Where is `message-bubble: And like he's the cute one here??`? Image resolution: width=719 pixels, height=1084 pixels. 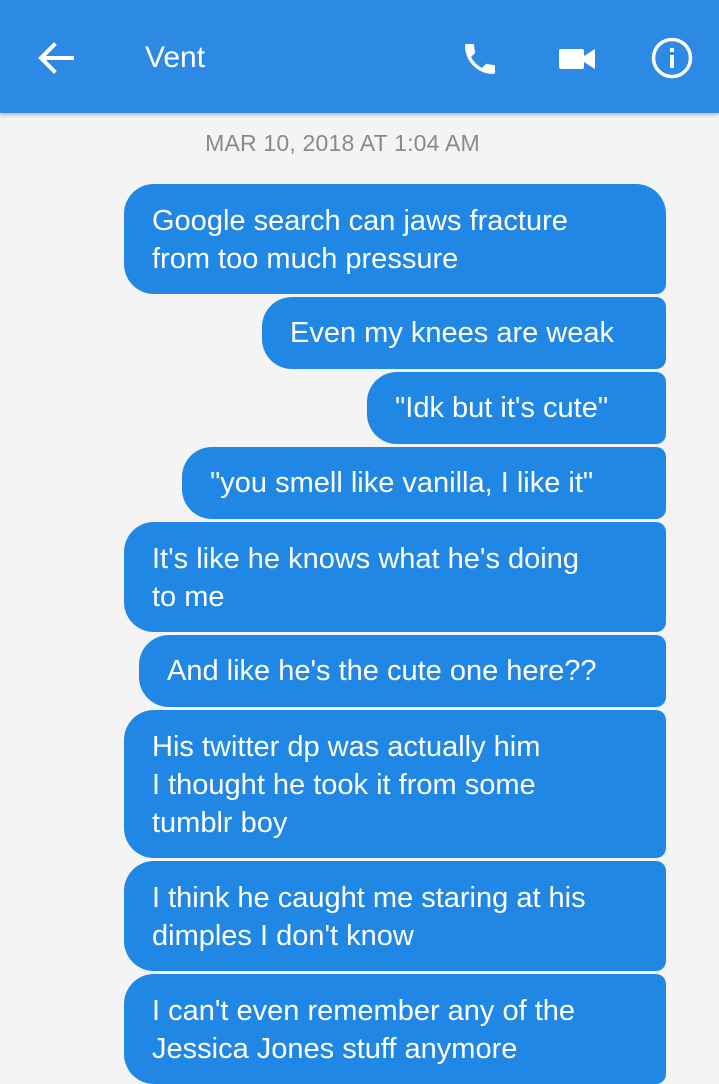
message-bubble: And like he's the cute one here?? is located at coordinates (402, 671).